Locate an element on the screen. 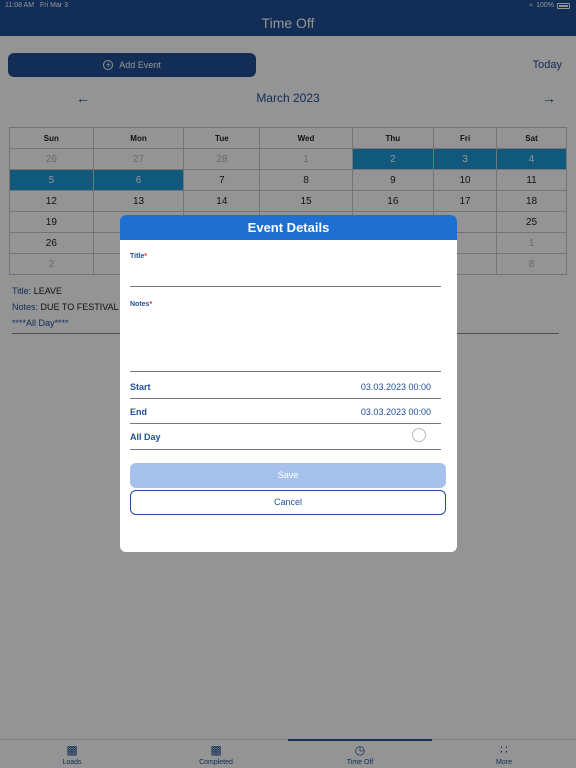 This screenshot has width=576, height=768. start-label: Start is located at coordinates (140, 387).